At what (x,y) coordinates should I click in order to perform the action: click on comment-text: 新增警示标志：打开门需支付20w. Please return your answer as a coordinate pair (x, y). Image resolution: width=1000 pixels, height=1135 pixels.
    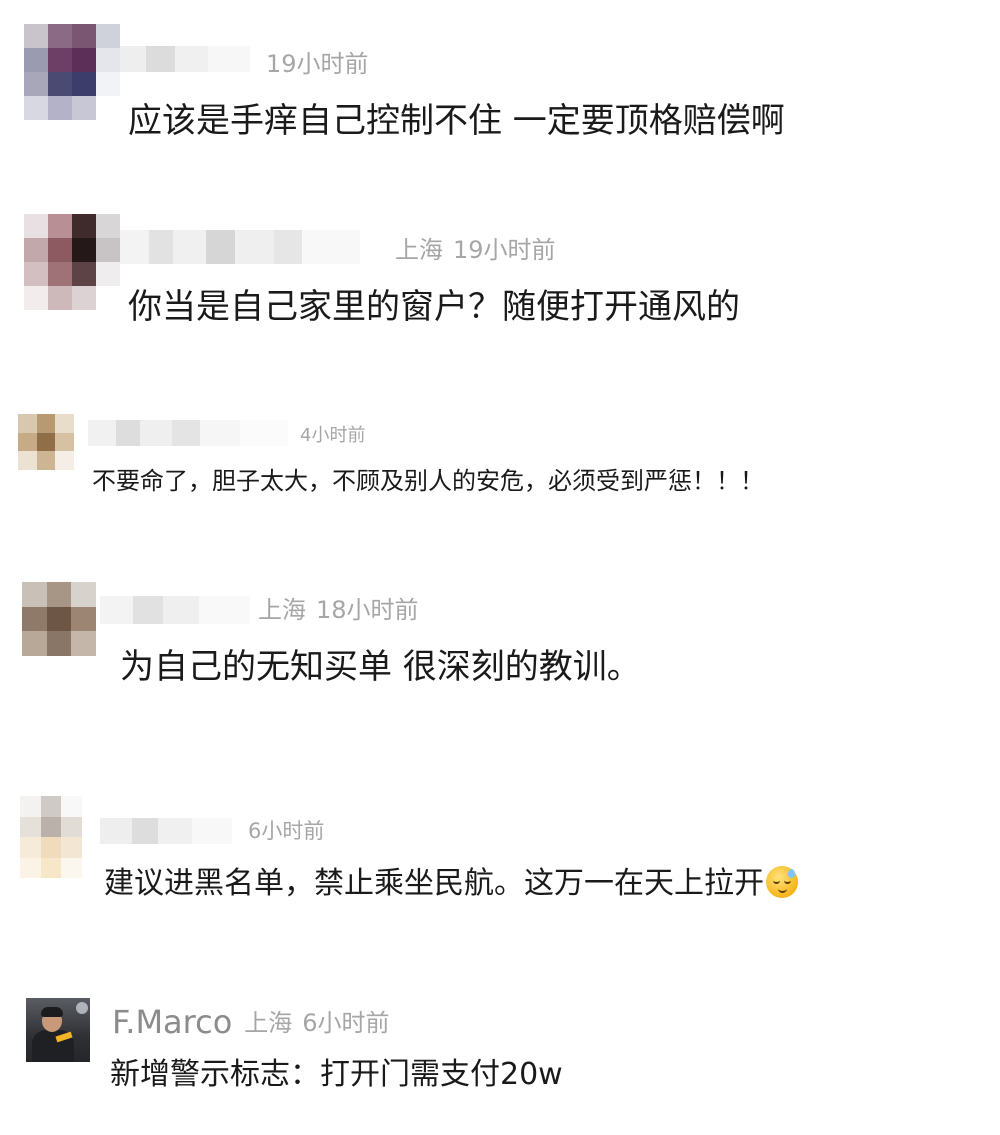
    Looking at the image, I should click on (336, 1074).